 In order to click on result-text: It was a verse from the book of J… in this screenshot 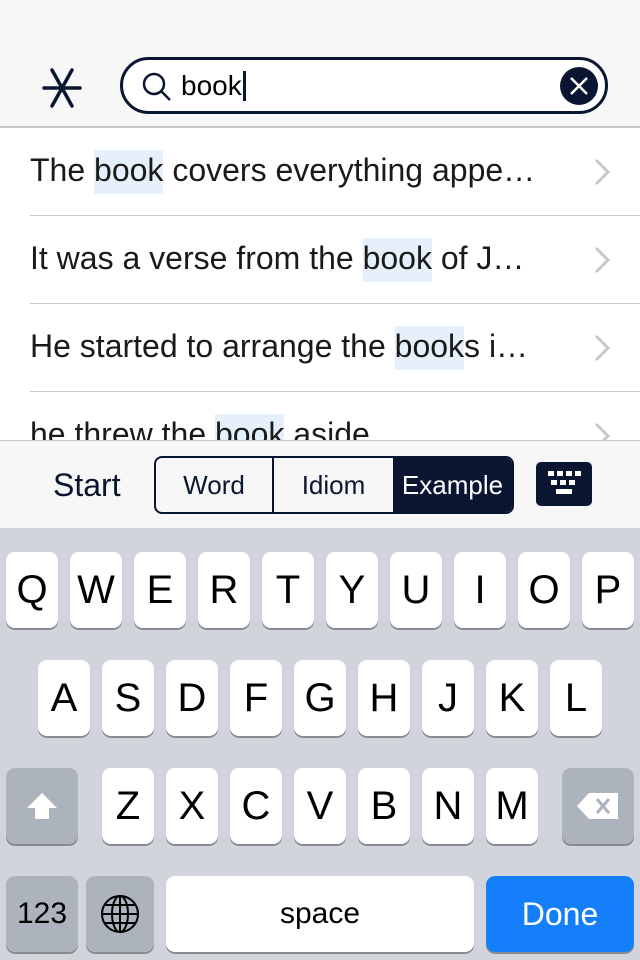, I will do `click(277, 260)`.